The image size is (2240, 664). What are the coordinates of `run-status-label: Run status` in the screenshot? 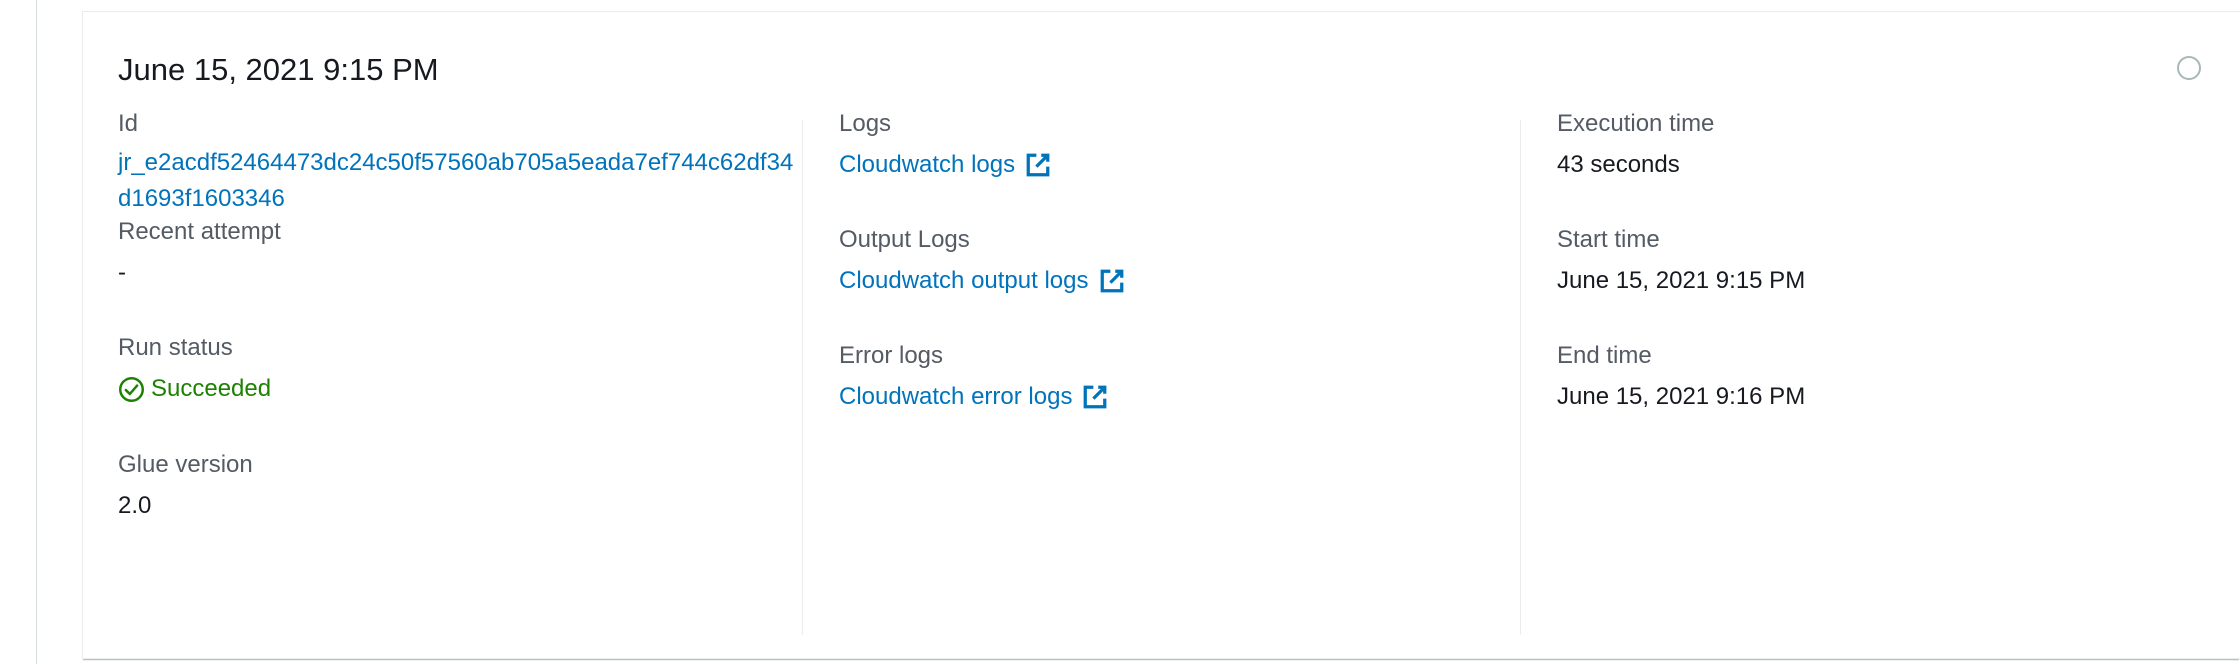 It's located at (175, 347).